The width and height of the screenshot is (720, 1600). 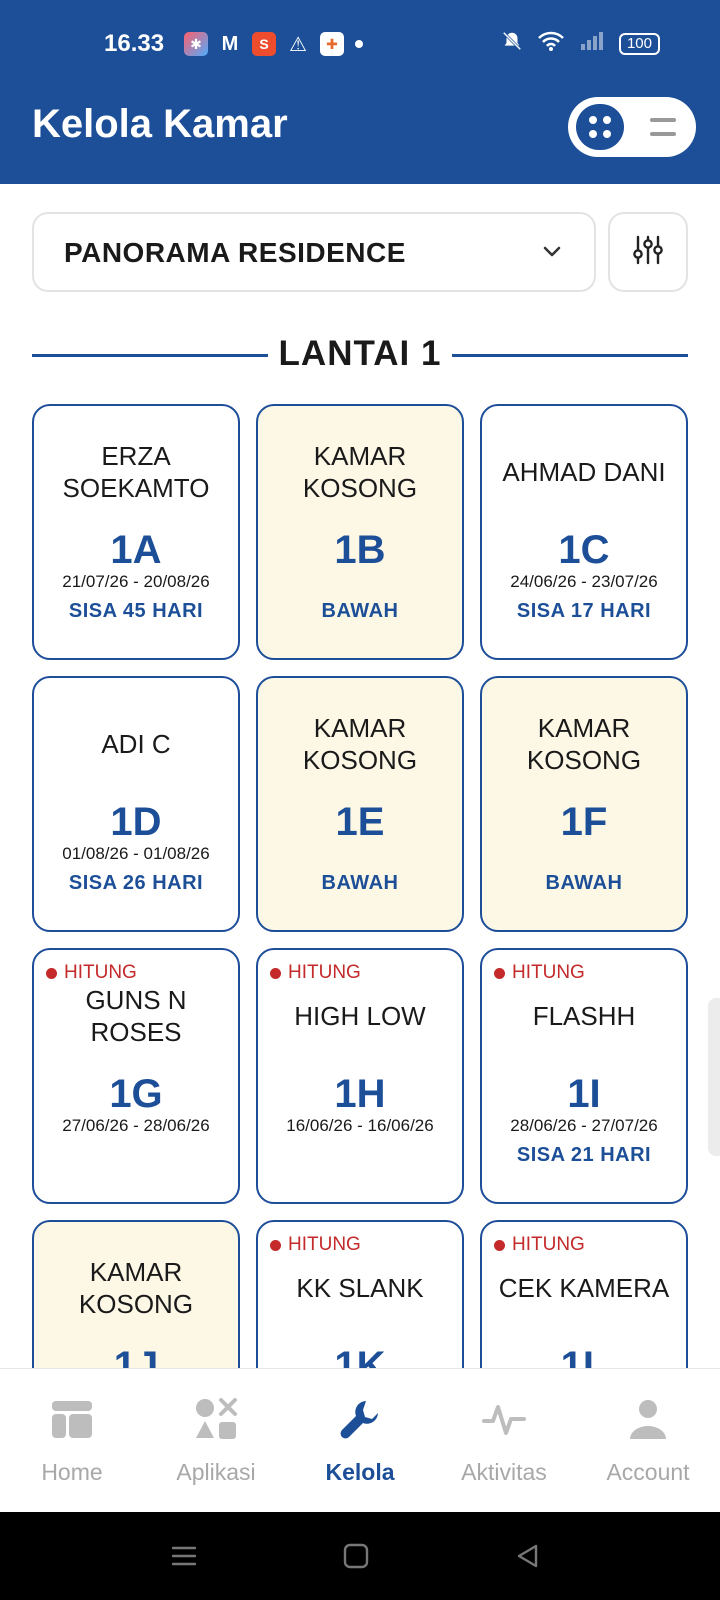 I want to click on room-number: 1F, so click(x=584, y=822).